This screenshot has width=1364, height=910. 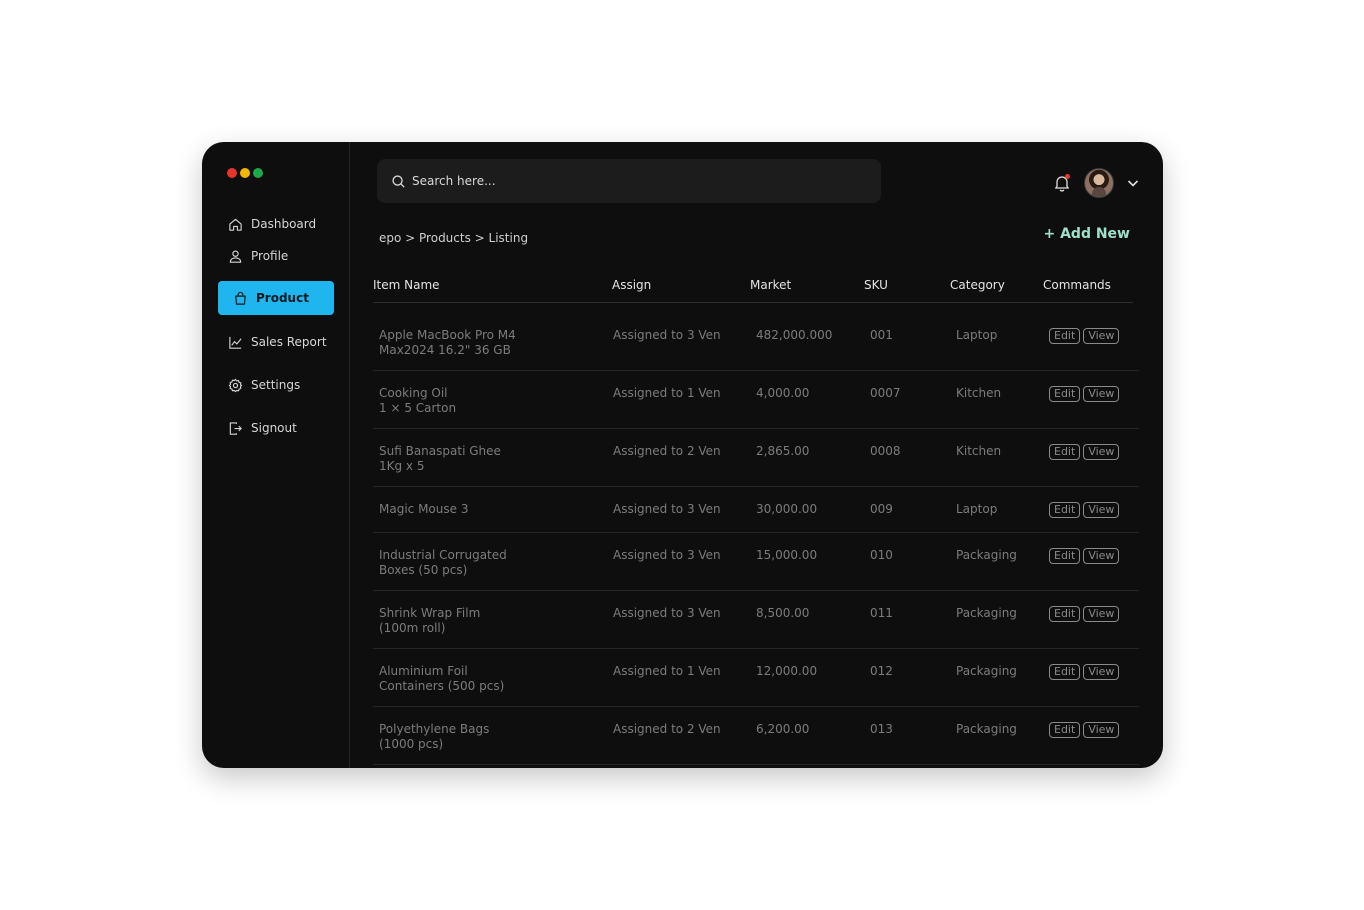 What do you see at coordinates (881, 671) in the screenshot?
I see `sku-cell: 012` at bounding box center [881, 671].